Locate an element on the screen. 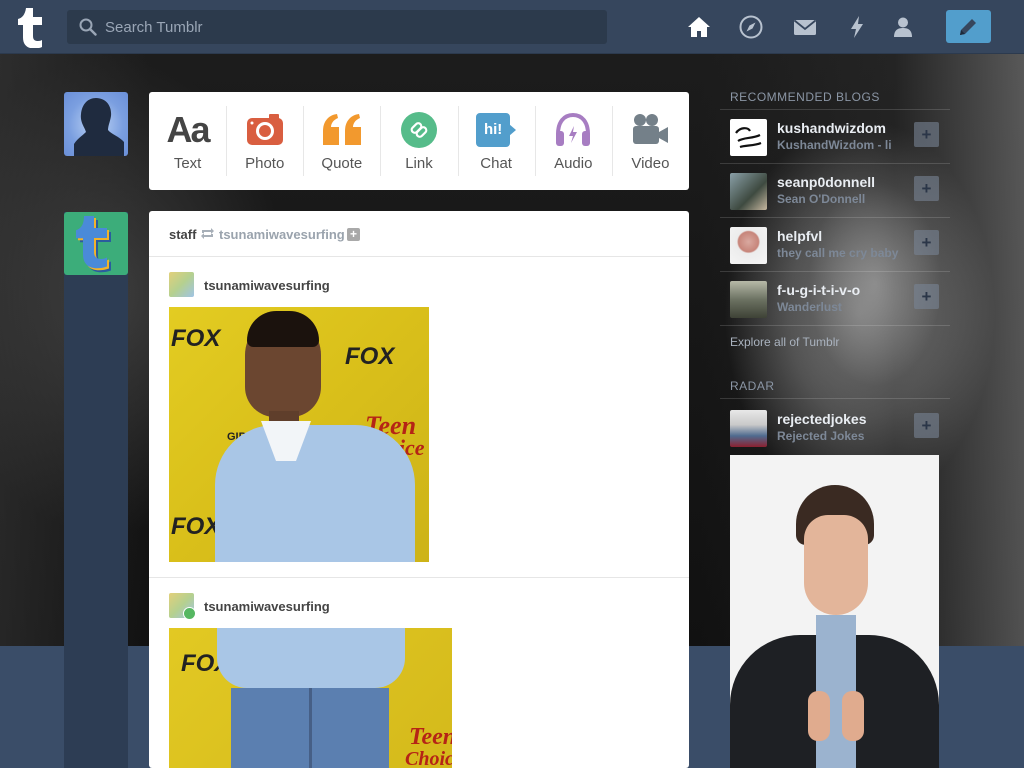  radar-post-photo is located at coordinates (834, 611).